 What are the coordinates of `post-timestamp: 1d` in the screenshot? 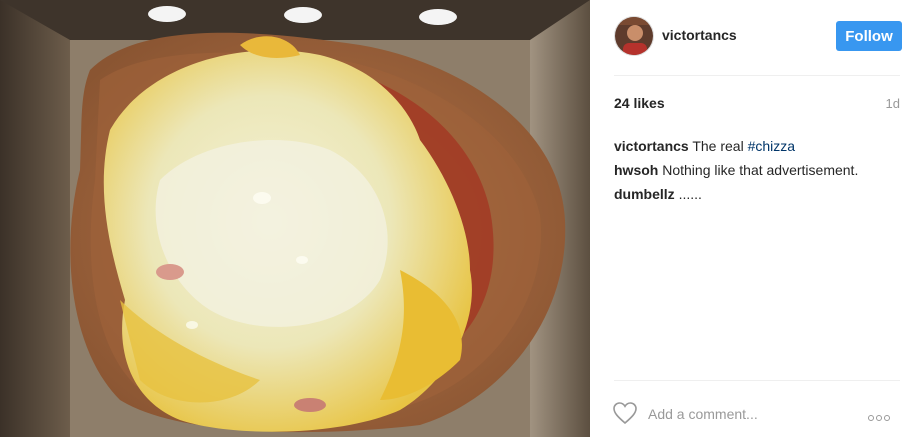 It's located at (893, 103).